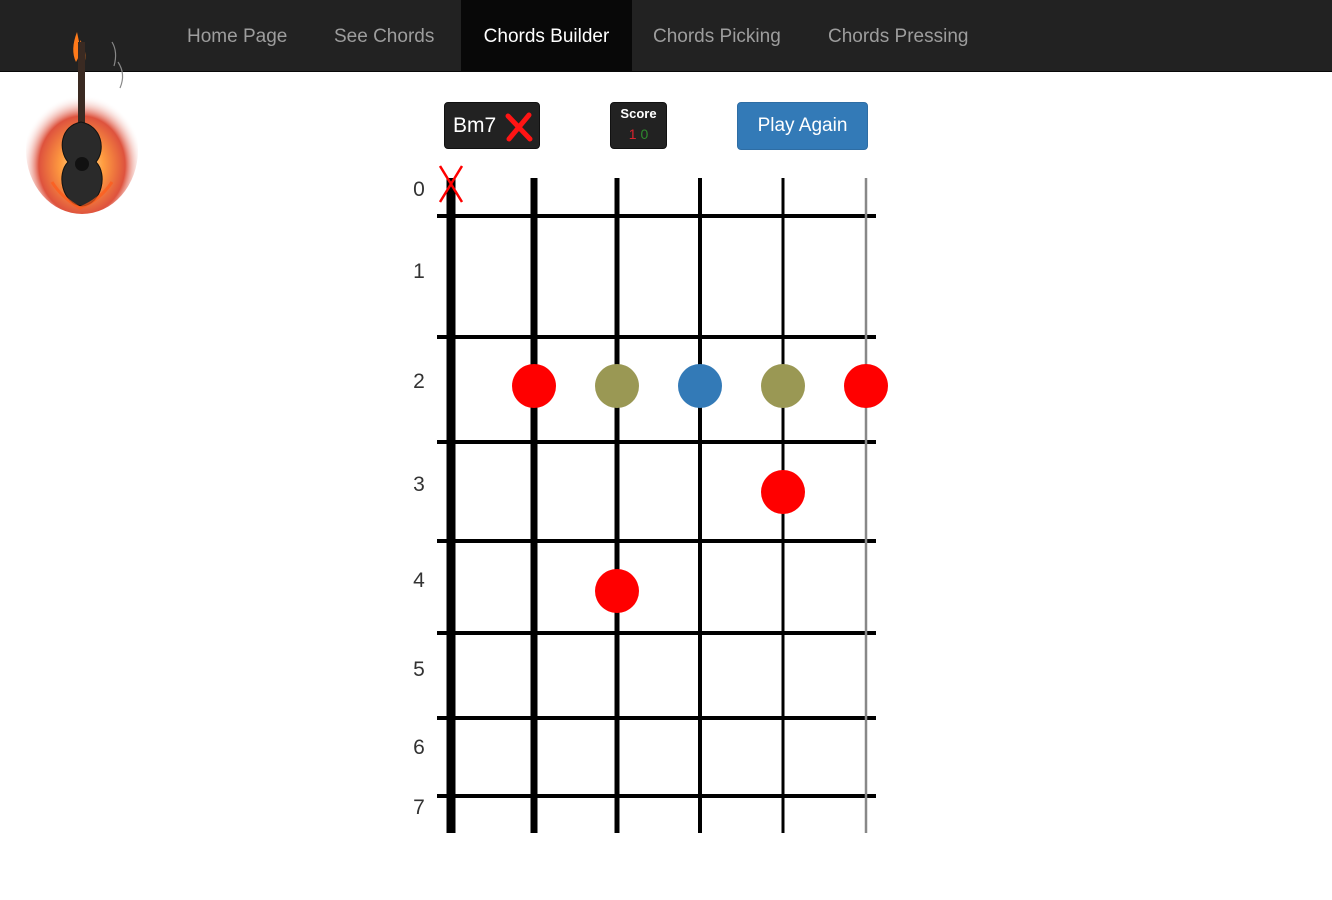  I want to click on fret-number-label: 1, so click(419, 271).